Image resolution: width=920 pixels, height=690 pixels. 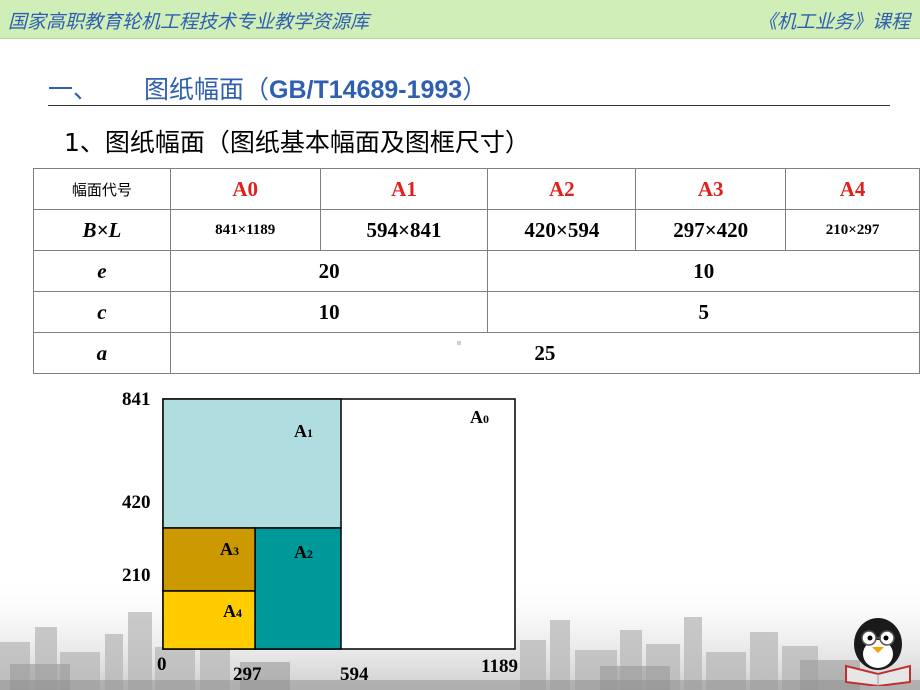 What do you see at coordinates (136, 502) in the screenshot?
I see `y-tick-label: 420` at bounding box center [136, 502].